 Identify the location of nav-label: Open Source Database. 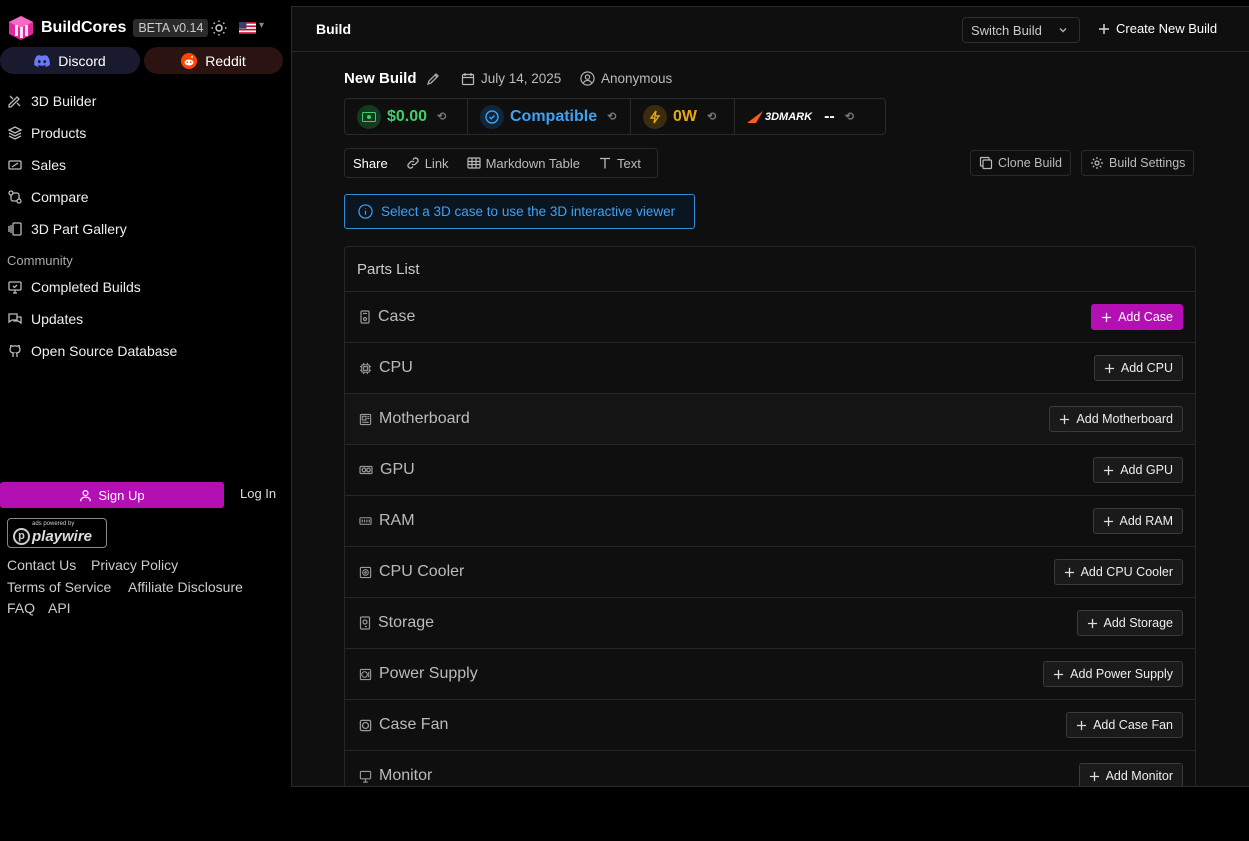
(104, 351).